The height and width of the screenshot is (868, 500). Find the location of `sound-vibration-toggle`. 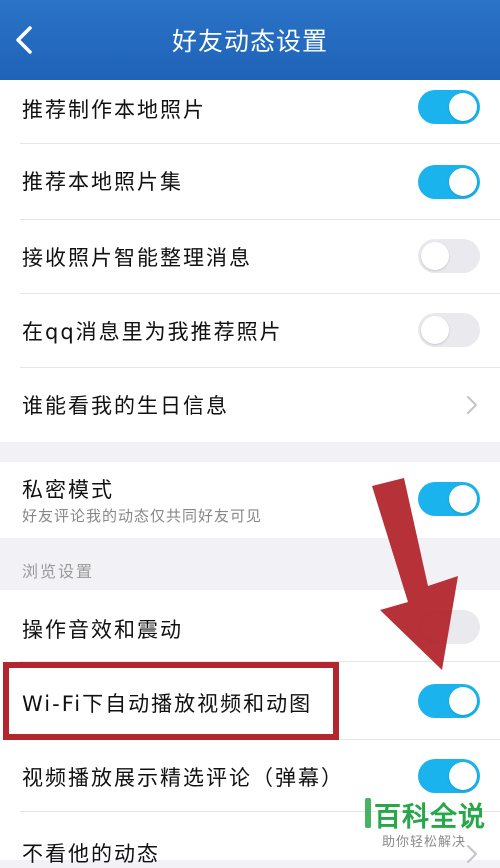

sound-vibration-toggle is located at coordinates (449, 627).